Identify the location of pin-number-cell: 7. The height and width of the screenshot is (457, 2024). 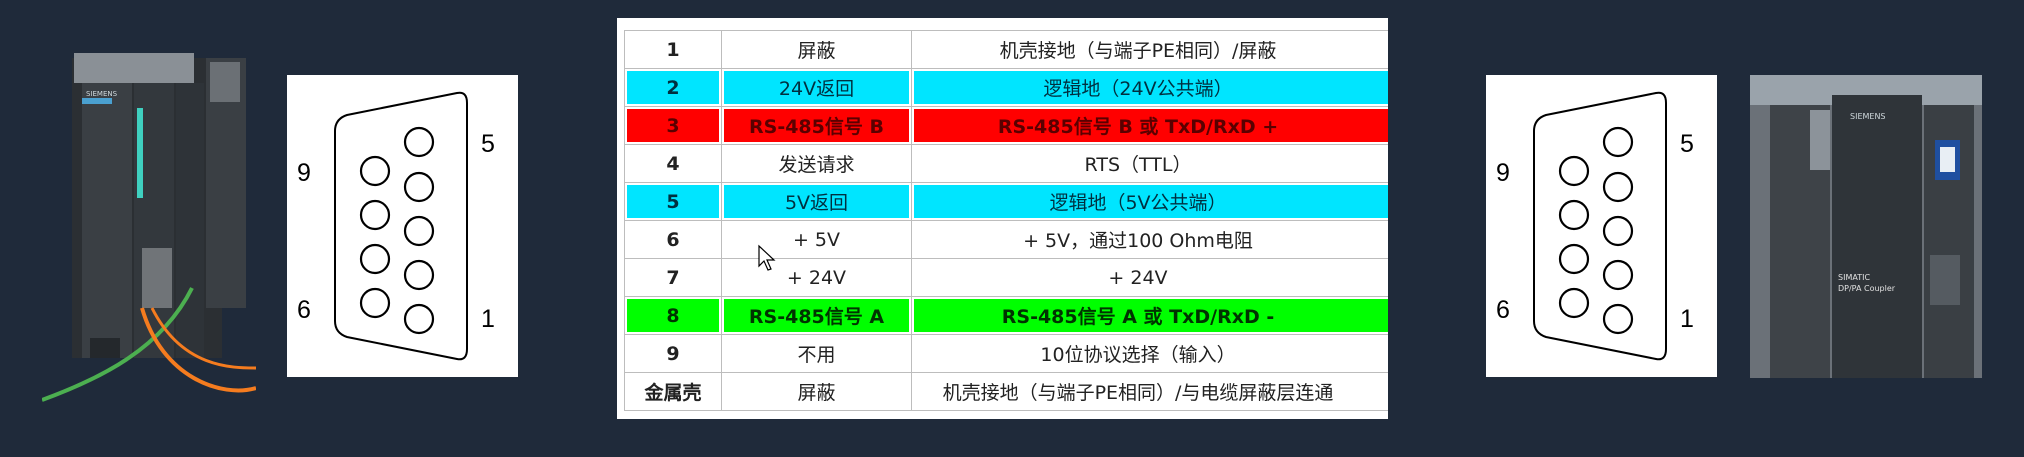
(673, 277).